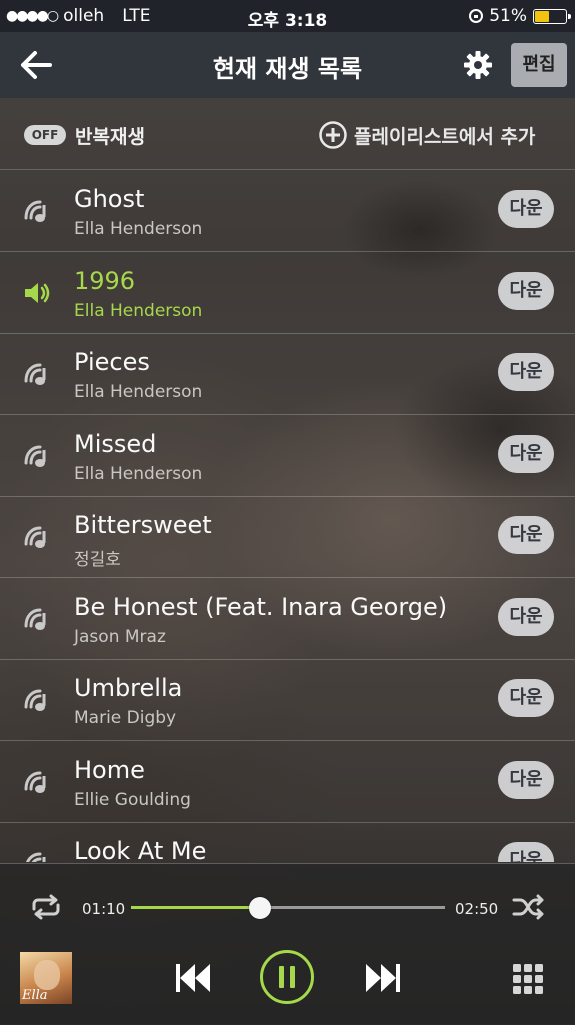 This screenshot has height=1025, width=575. What do you see at coordinates (287, 537) in the screenshot?
I see `track-row: Bittersweet 정길호 다운` at bounding box center [287, 537].